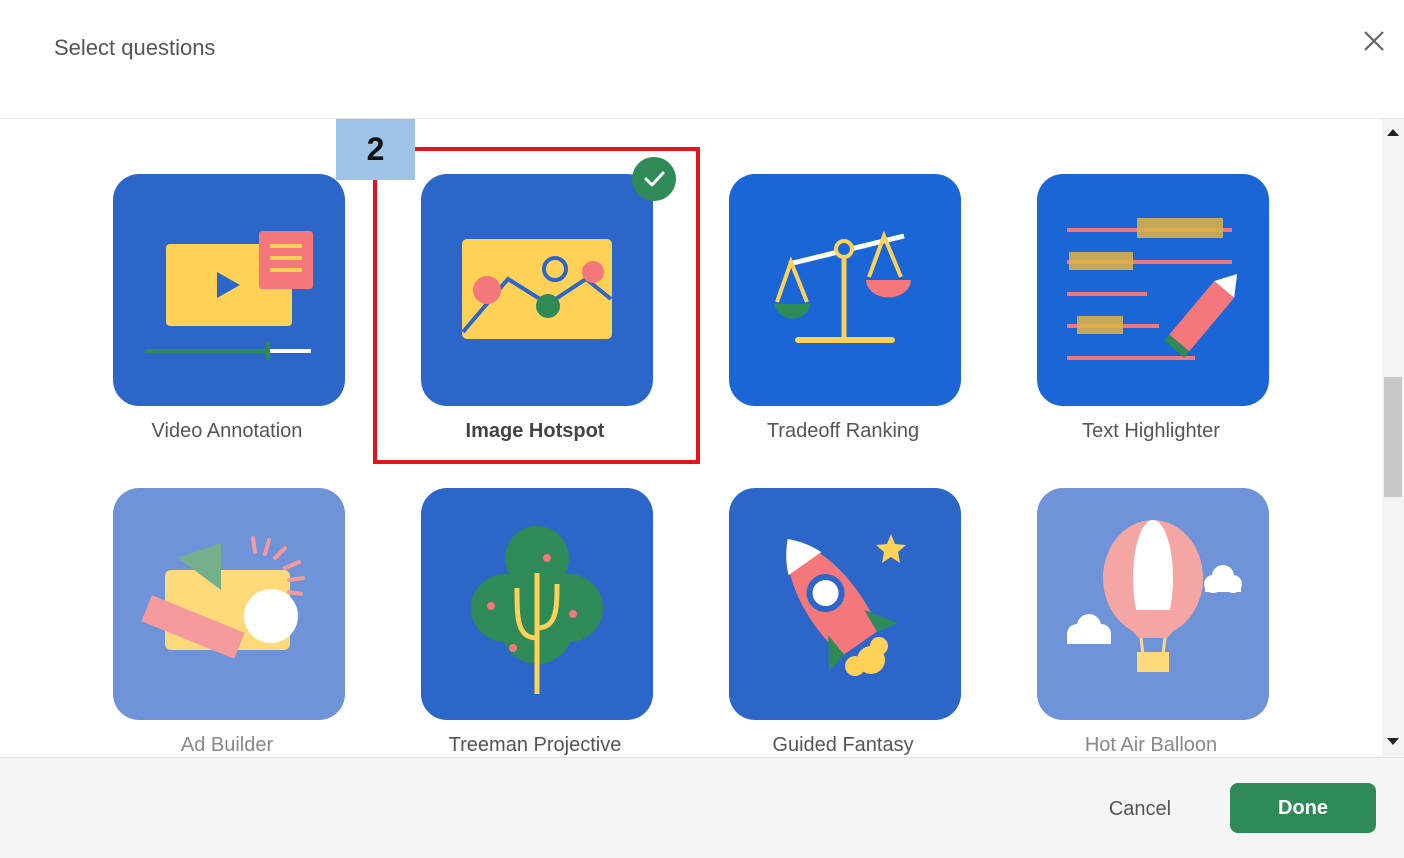  Describe the element at coordinates (1140, 809) in the screenshot. I see `cancel-button: Cancel` at that location.